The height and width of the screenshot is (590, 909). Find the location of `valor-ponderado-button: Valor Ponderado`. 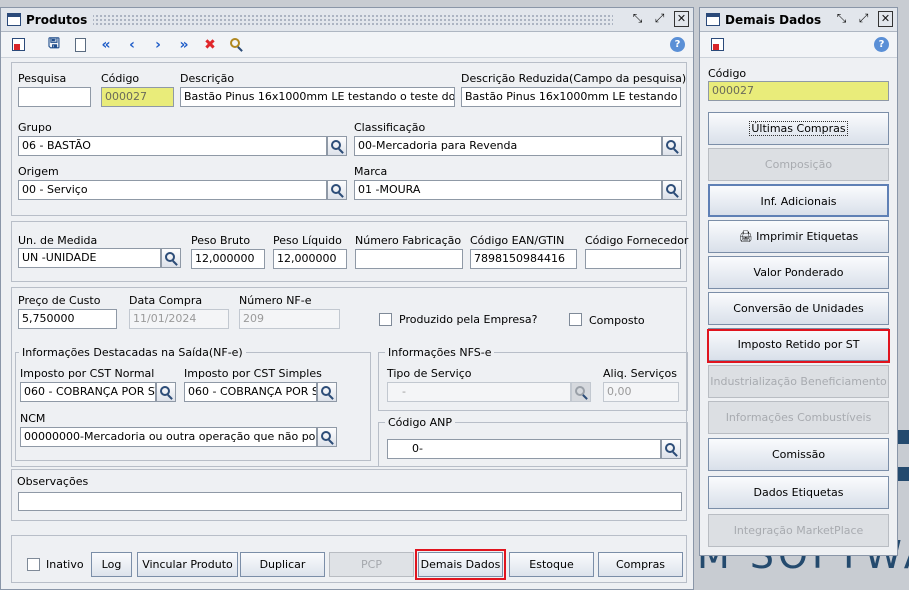

valor-ponderado-button: Valor Ponderado is located at coordinates (798, 272).